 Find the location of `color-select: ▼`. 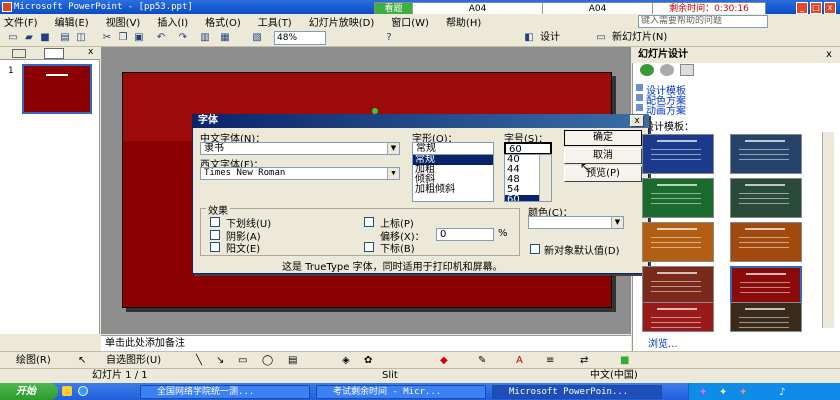

color-select: ▼ is located at coordinates (576, 222).